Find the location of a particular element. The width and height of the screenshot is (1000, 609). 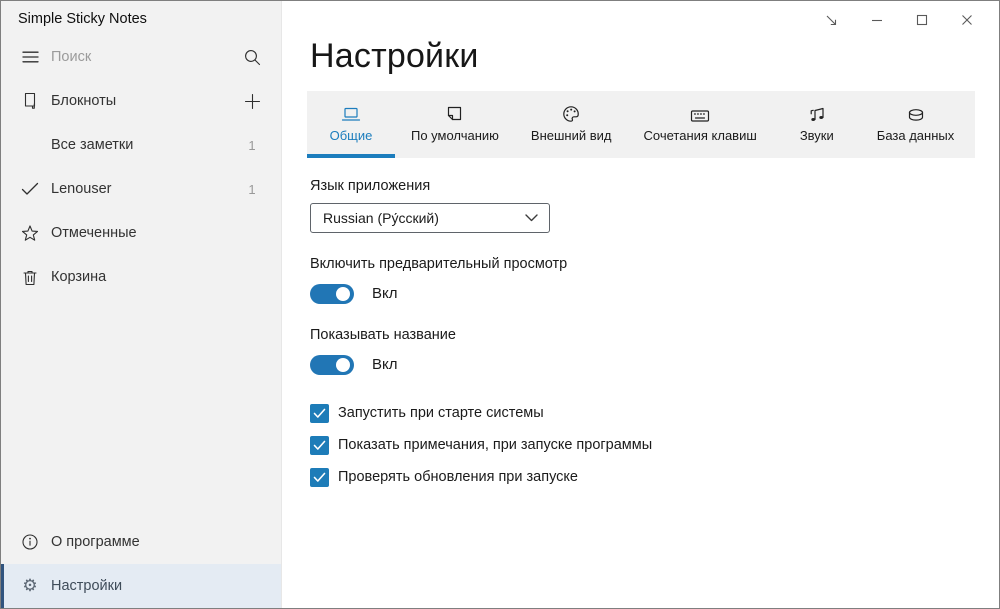

minimize-button is located at coordinates (876, 20).